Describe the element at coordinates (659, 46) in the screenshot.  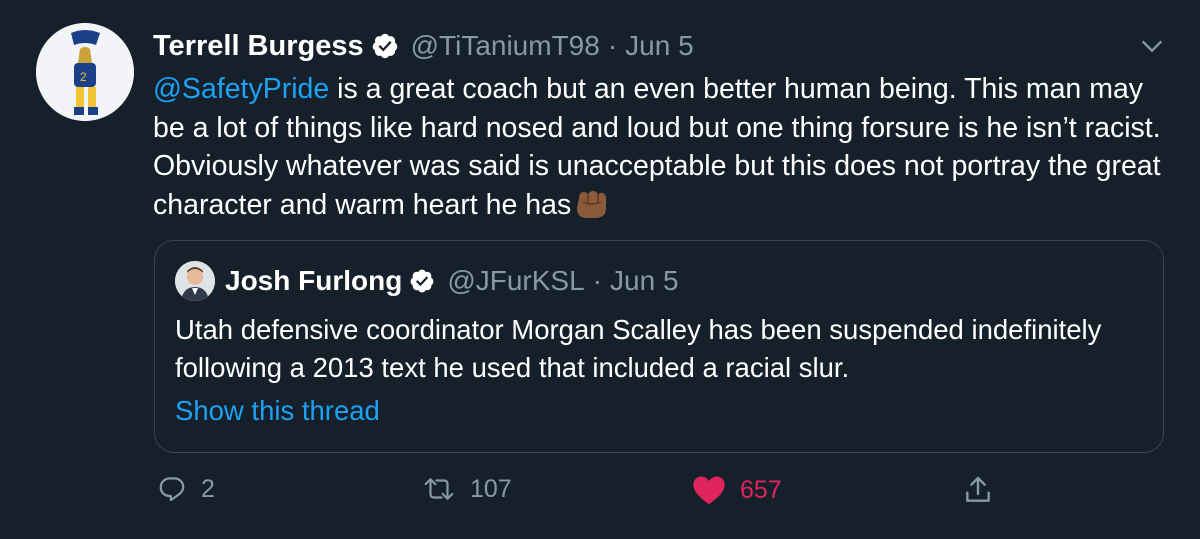
I see `tweet-date: Jun 5` at that location.